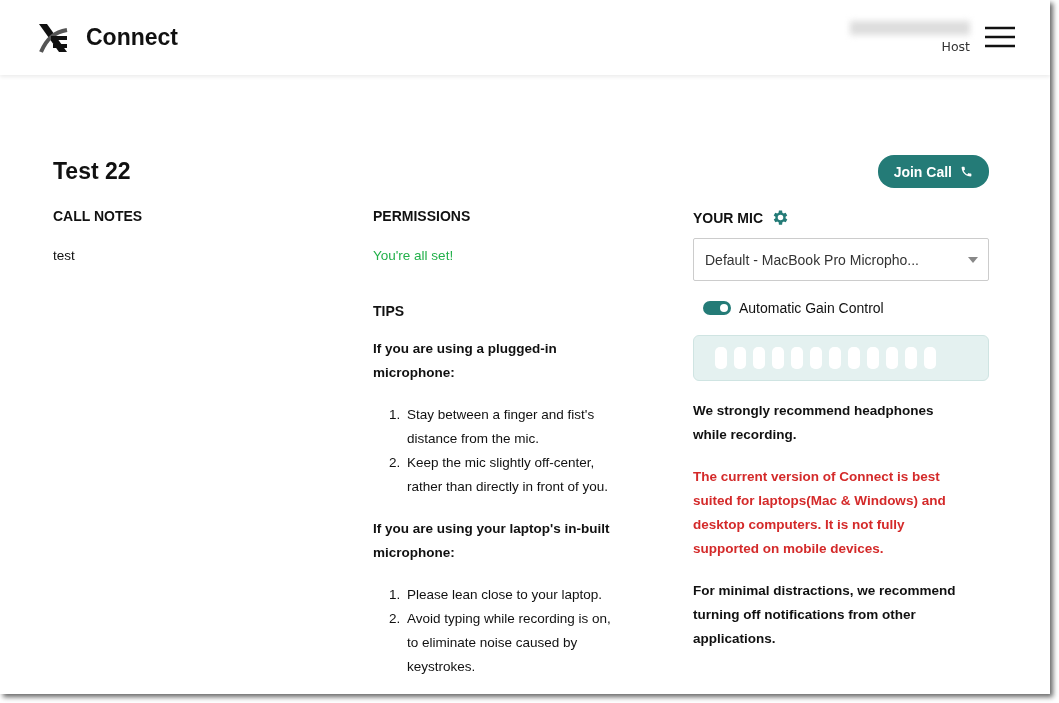 The width and height of the screenshot is (1059, 703). Describe the element at coordinates (728, 217) in the screenshot. I see `section-heading: YOUR MIC` at that location.